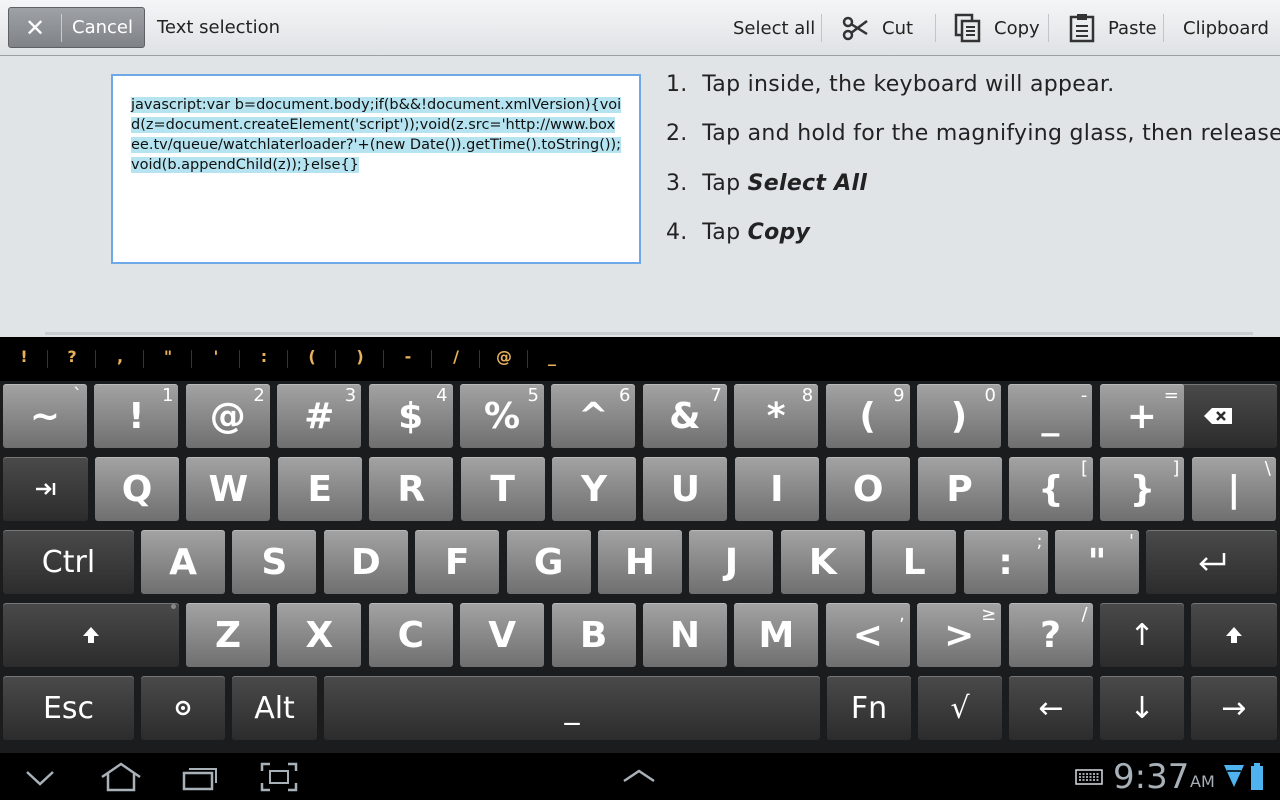 This screenshot has height=800, width=1280. What do you see at coordinates (274, 708) in the screenshot?
I see `alt-key: Alt` at bounding box center [274, 708].